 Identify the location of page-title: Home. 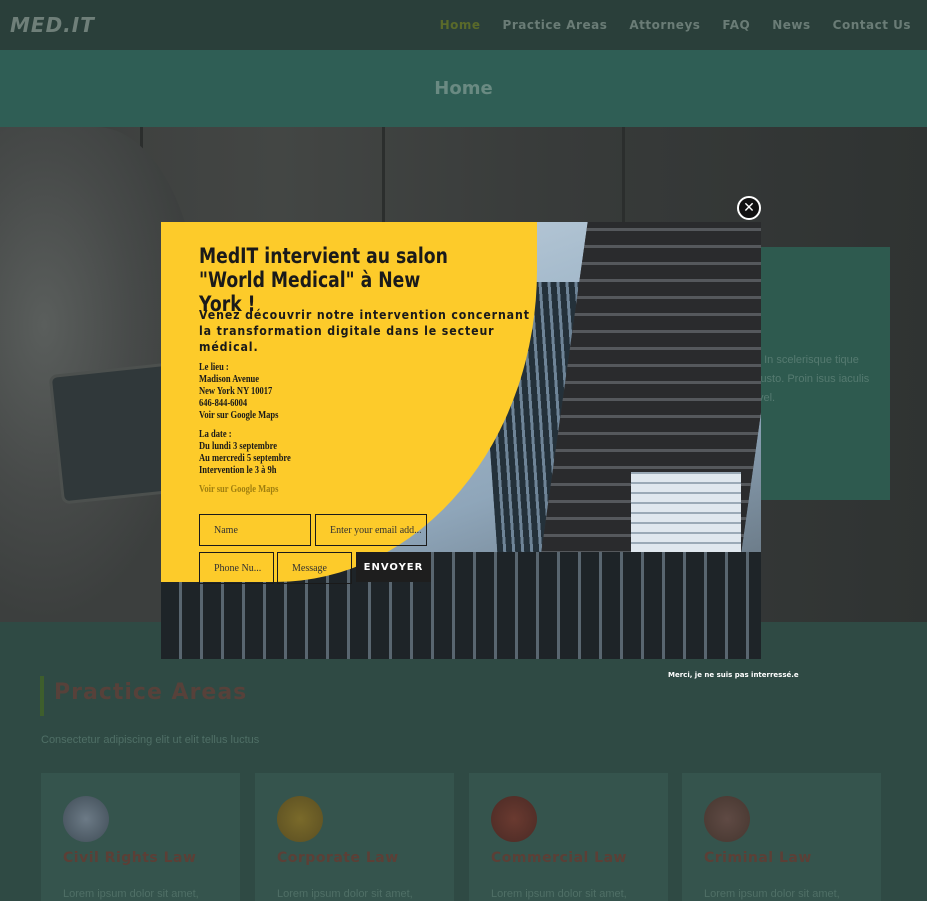
(463, 88).